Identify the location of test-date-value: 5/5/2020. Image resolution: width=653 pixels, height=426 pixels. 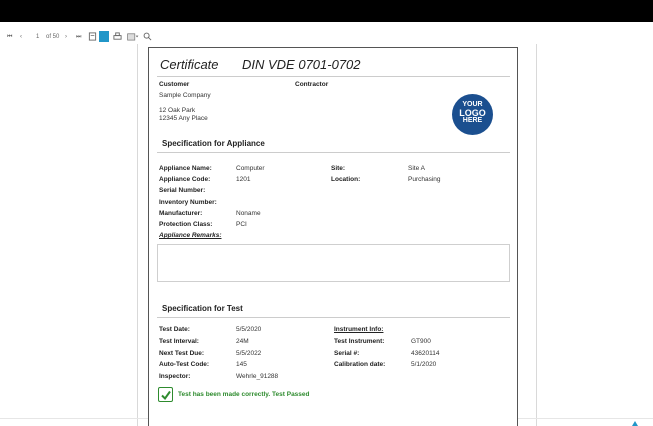
(249, 329).